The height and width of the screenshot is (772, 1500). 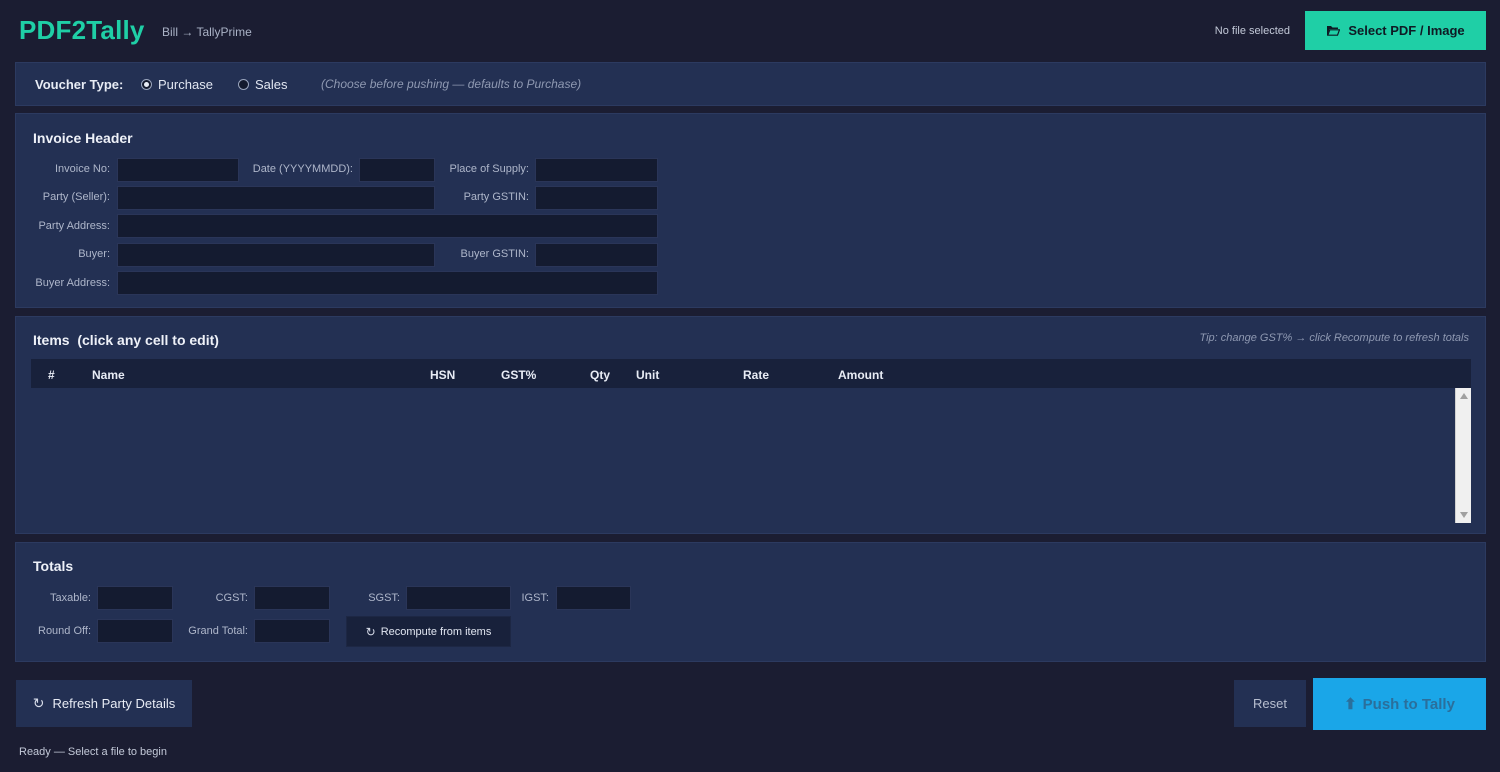 What do you see at coordinates (218, 631) in the screenshot?
I see `grand-total-label: Grand Total:` at bounding box center [218, 631].